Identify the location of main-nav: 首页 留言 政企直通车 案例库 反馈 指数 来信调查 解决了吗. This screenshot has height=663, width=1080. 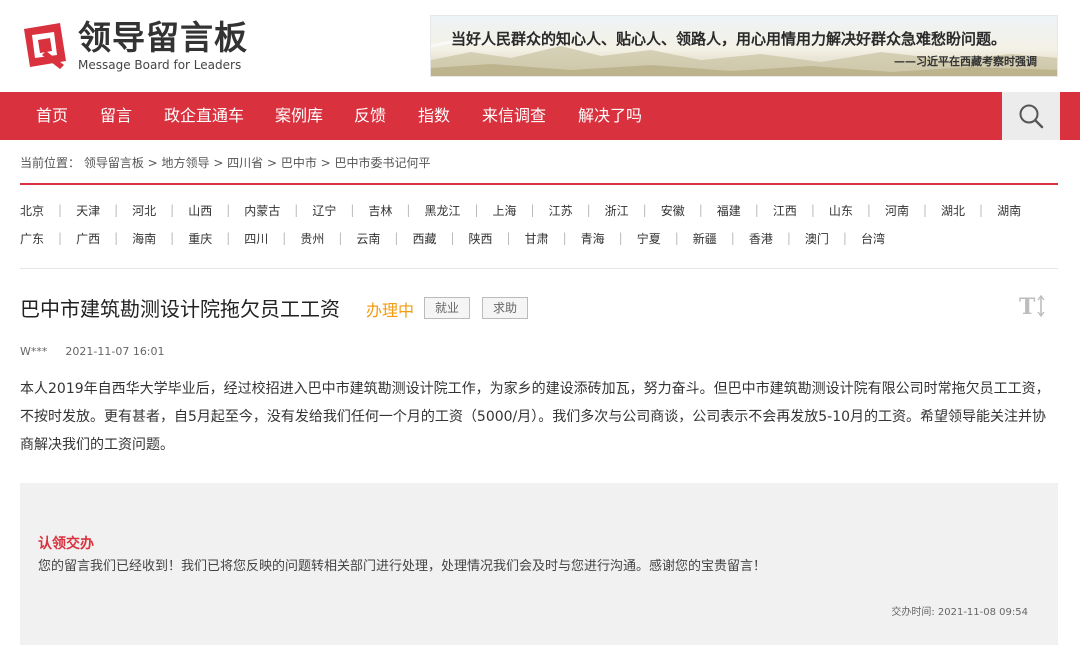
(540, 116).